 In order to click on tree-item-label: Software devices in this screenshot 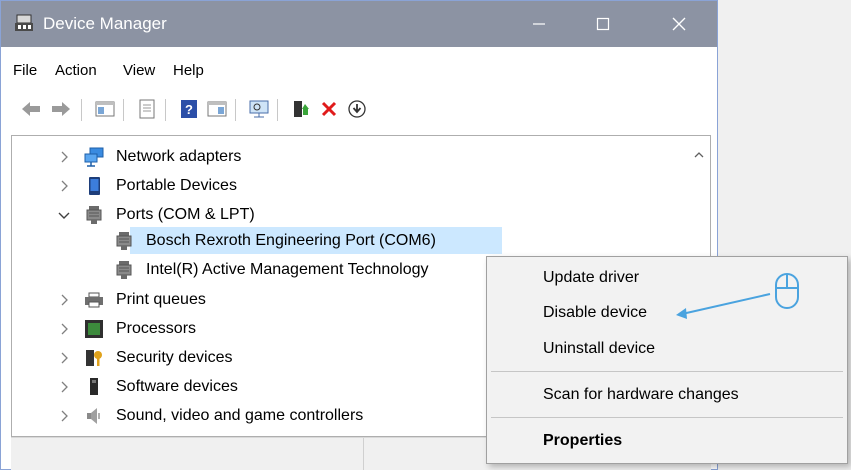, I will do `click(177, 386)`.